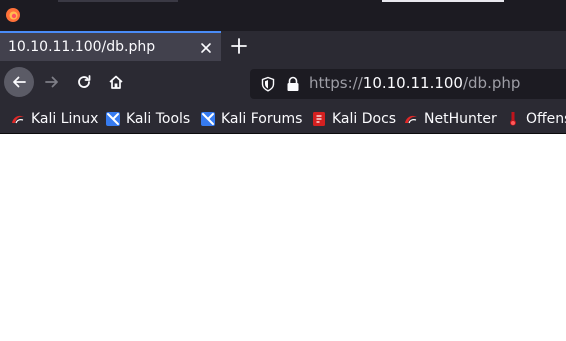 The image size is (566, 341). Describe the element at coordinates (364, 119) in the screenshot. I see `bookmark-label: Kali Docs` at that location.